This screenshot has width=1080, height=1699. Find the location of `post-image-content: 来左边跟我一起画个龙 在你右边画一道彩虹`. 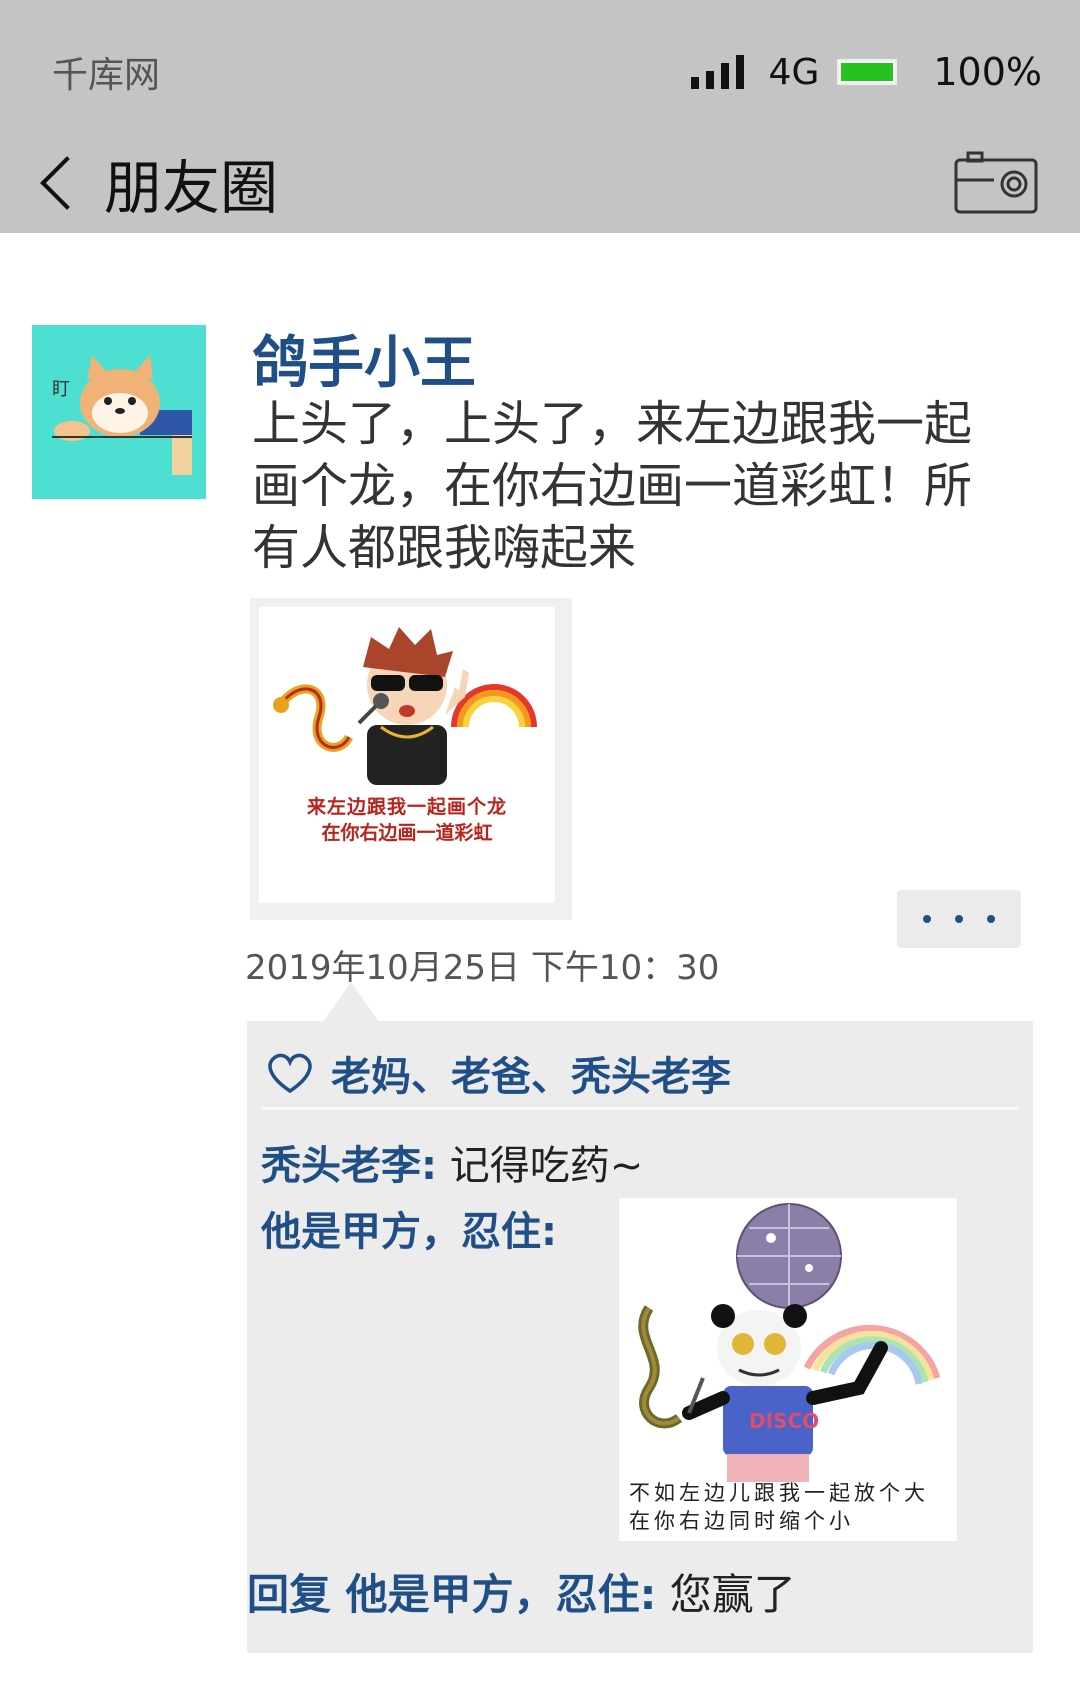

post-image-content: 来左边跟我一起画个龙 在你右边画一道彩虹 is located at coordinates (407, 755).